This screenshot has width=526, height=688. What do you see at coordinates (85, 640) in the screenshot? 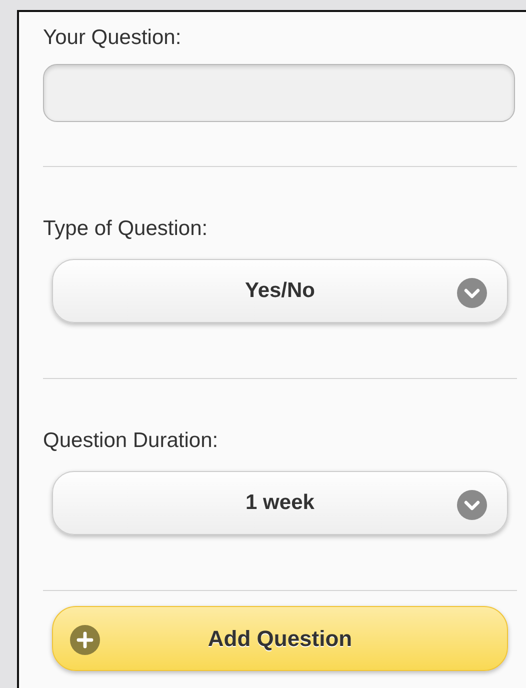
I see `plus-icon` at bounding box center [85, 640].